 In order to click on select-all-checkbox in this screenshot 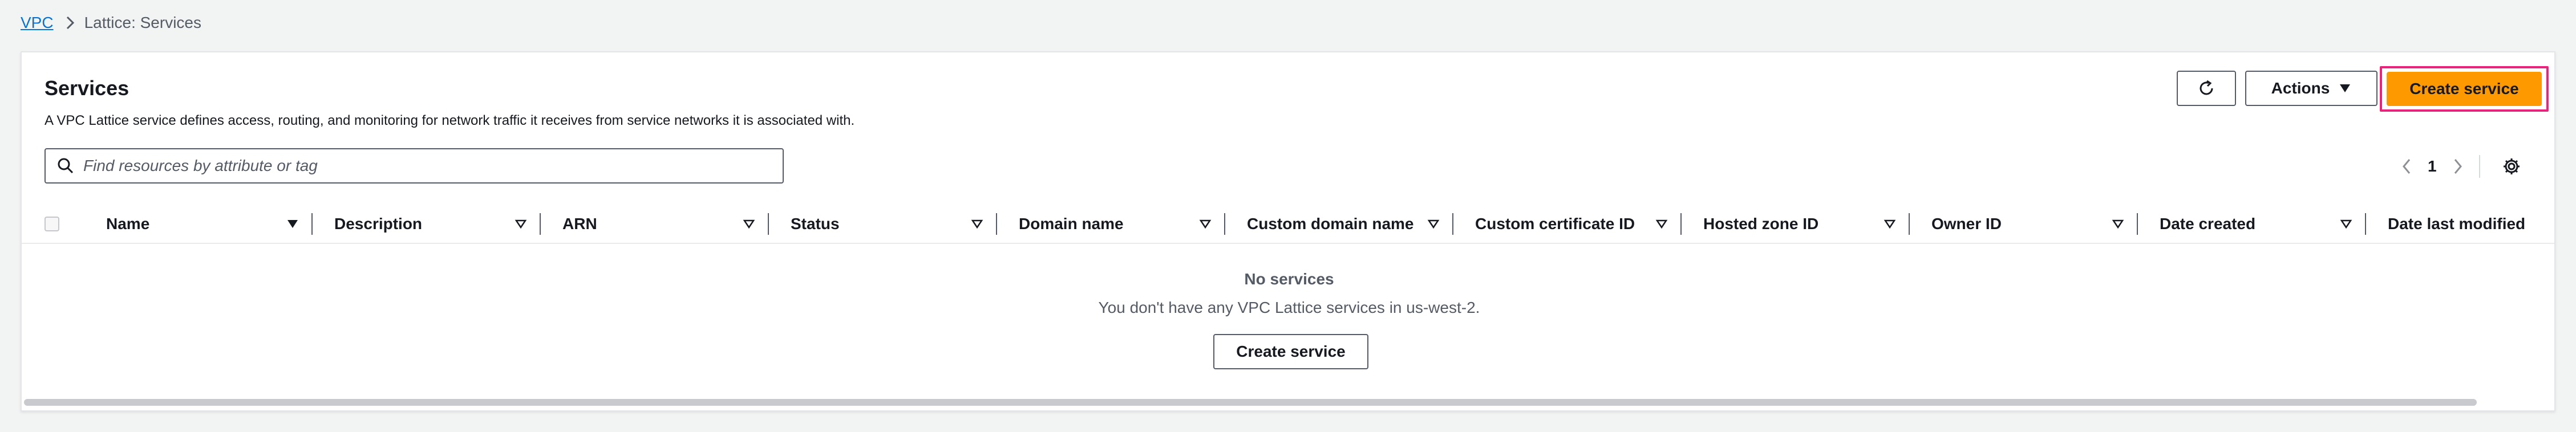, I will do `click(51, 224)`.